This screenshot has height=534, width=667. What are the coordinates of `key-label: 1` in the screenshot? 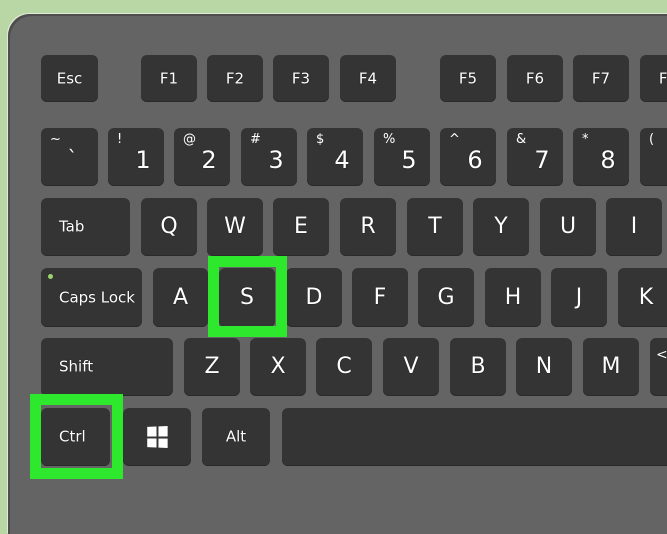 It's located at (143, 160).